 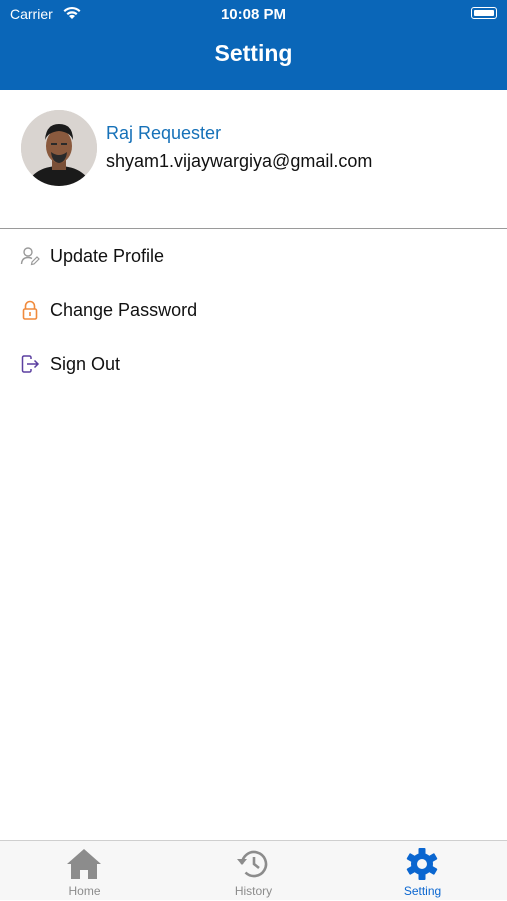 I want to click on menu-item-change-password: Change Password, so click(x=253, y=310).